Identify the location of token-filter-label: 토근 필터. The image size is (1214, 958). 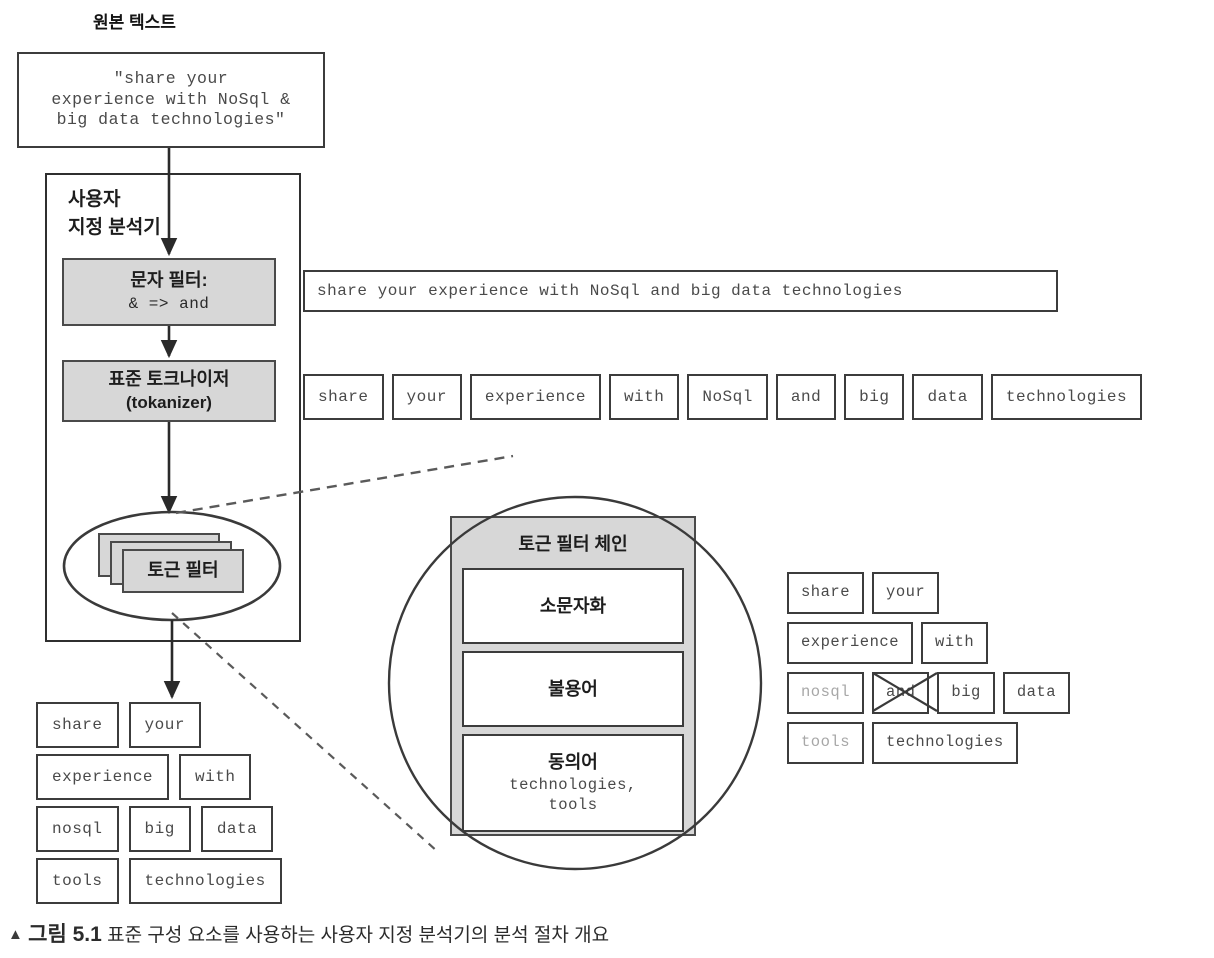
(183, 570).